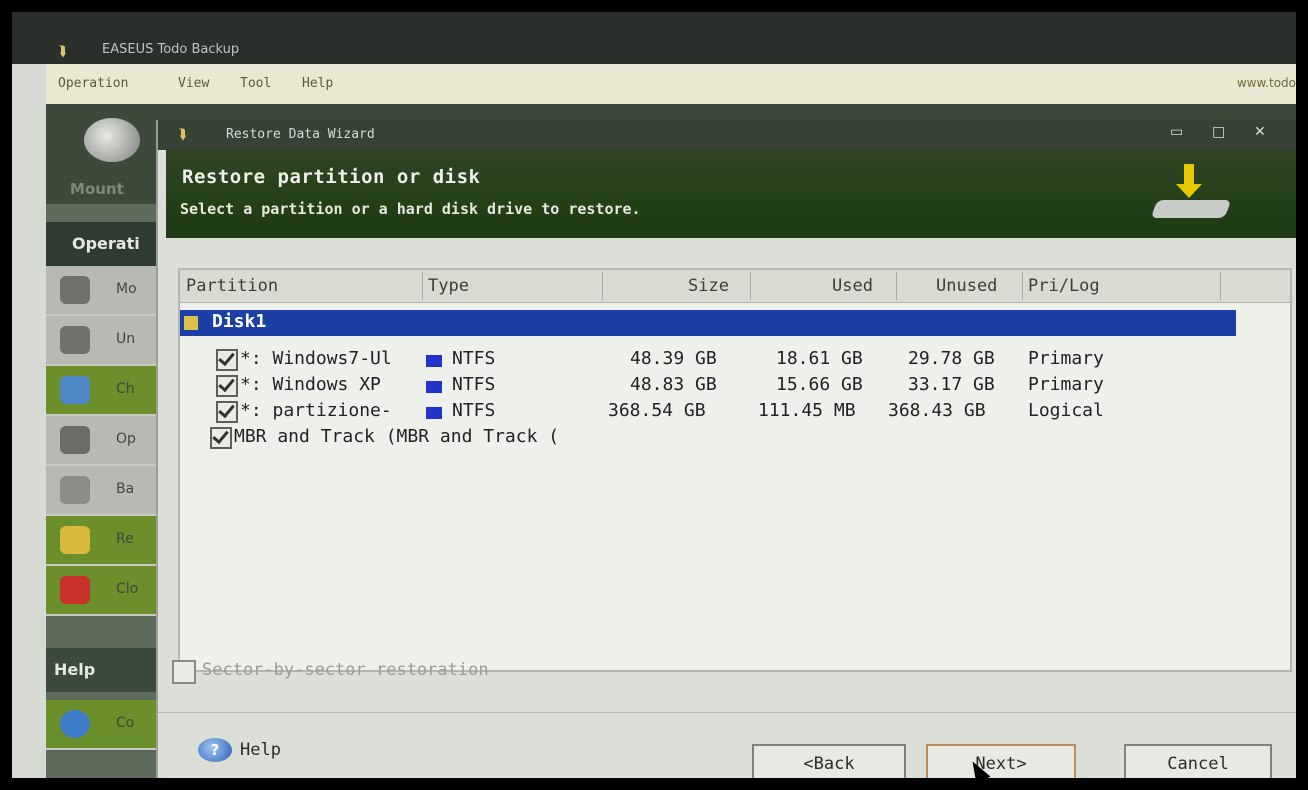 The image size is (1308, 790). I want to click on partition-used: 111.45 MB, so click(807, 410).